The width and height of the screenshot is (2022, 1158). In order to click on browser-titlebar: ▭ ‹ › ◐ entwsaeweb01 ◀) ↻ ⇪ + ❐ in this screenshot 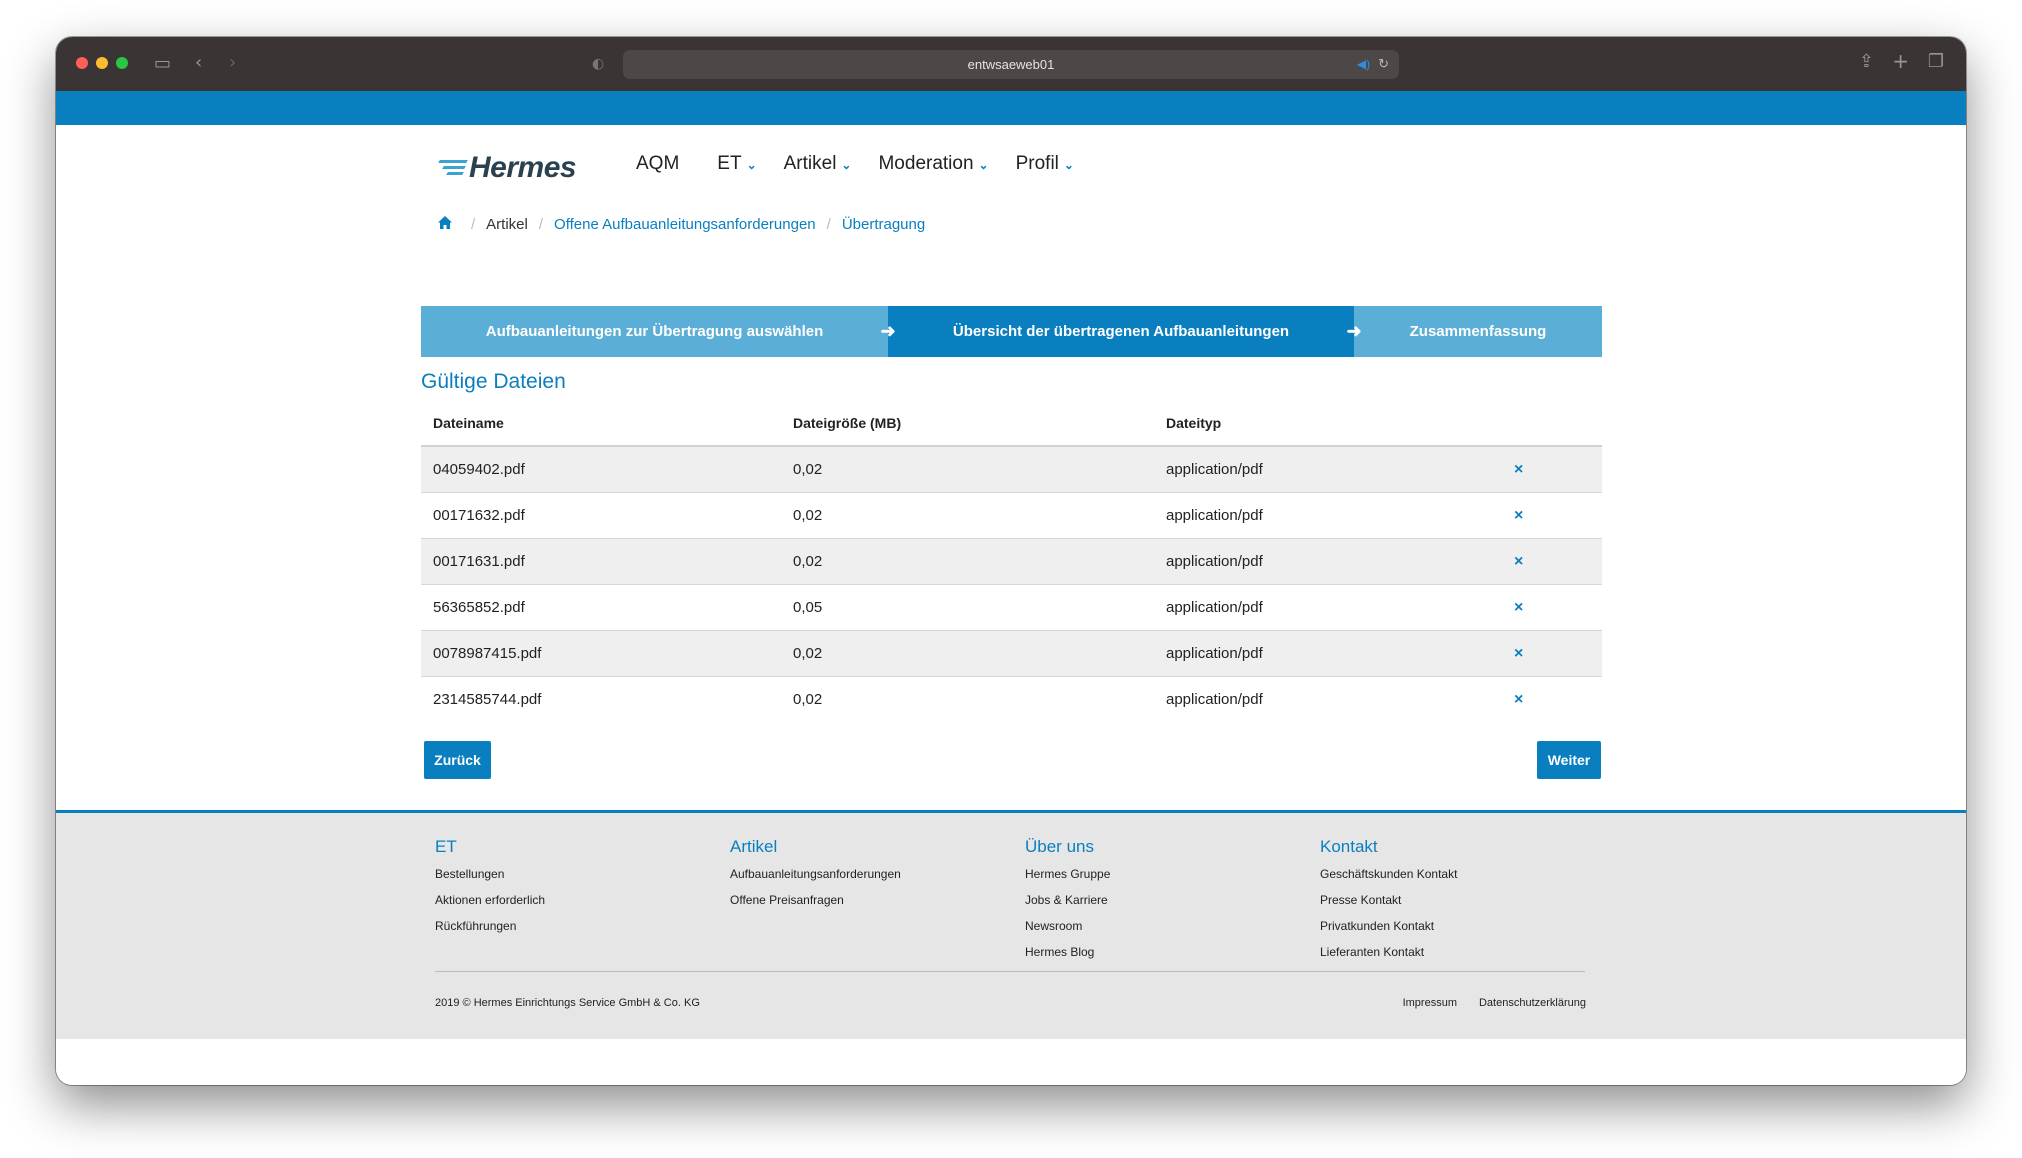, I will do `click(1011, 64)`.